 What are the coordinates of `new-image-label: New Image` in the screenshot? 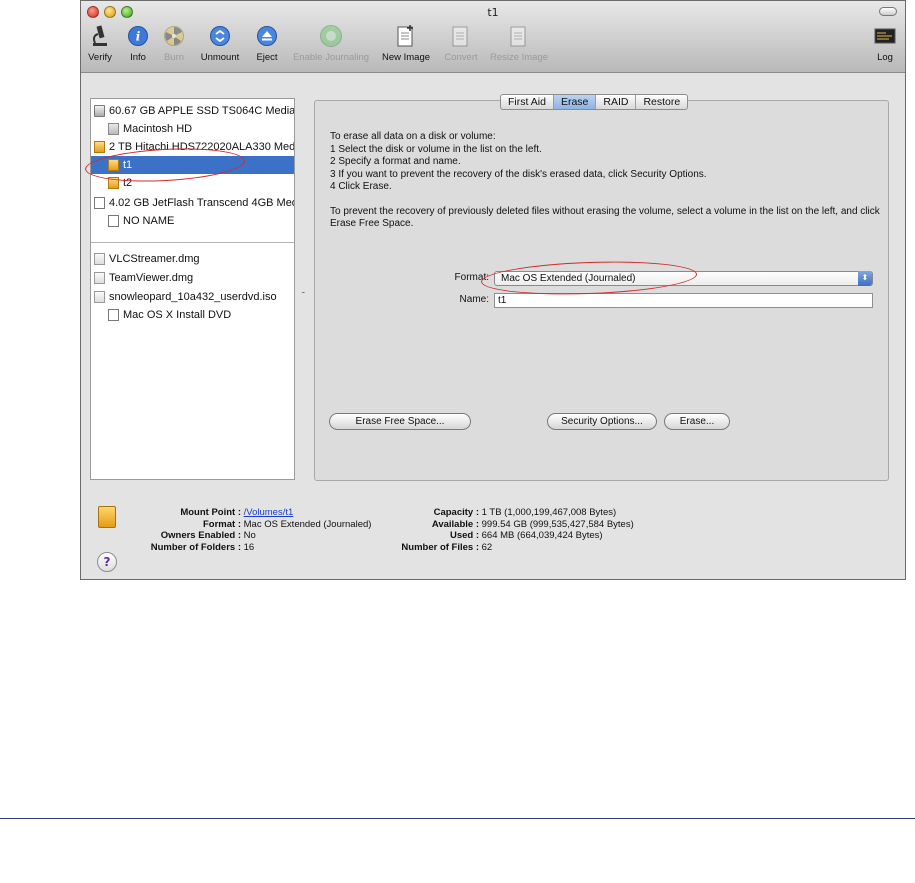 It's located at (406, 57).